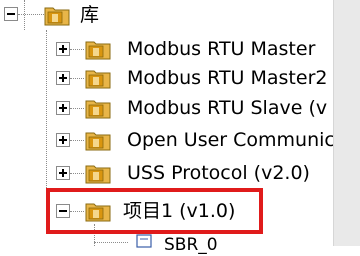 The width and height of the screenshot is (360, 256). Describe the element at coordinates (227, 108) in the screenshot. I see `tree-node-label: Modbus RTU Slave (v` at that location.